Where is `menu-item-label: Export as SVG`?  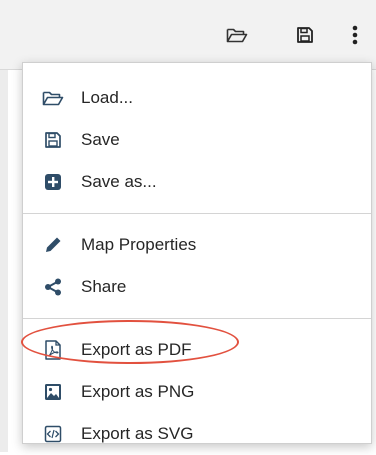 menu-item-label: Export as SVG is located at coordinates (137, 433).